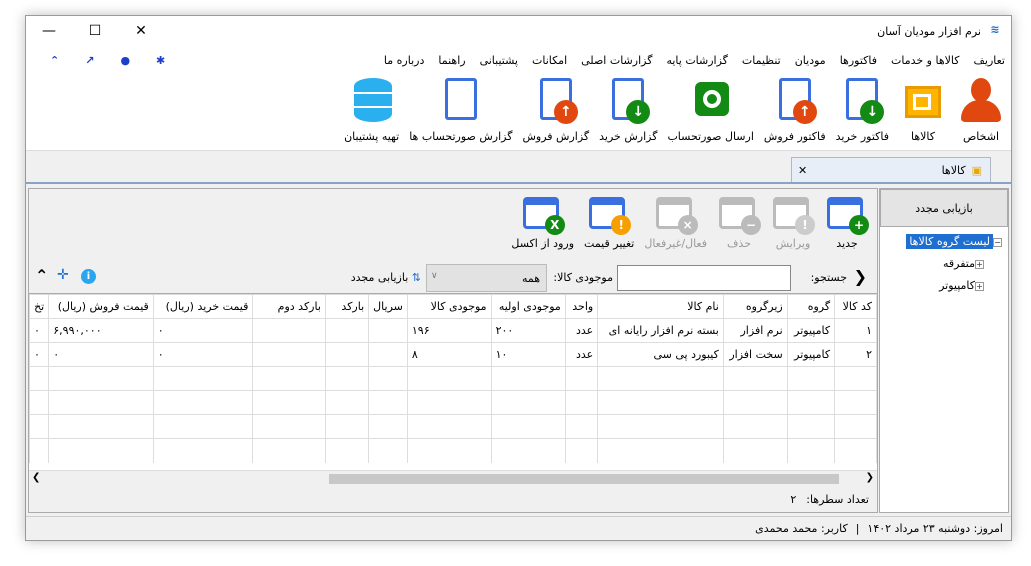 The height and width of the screenshot is (566, 1031). Describe the element at coordinates (54, 60) in the screenshot. I see `collapse-ribbon-icon: ⌃` at that location.